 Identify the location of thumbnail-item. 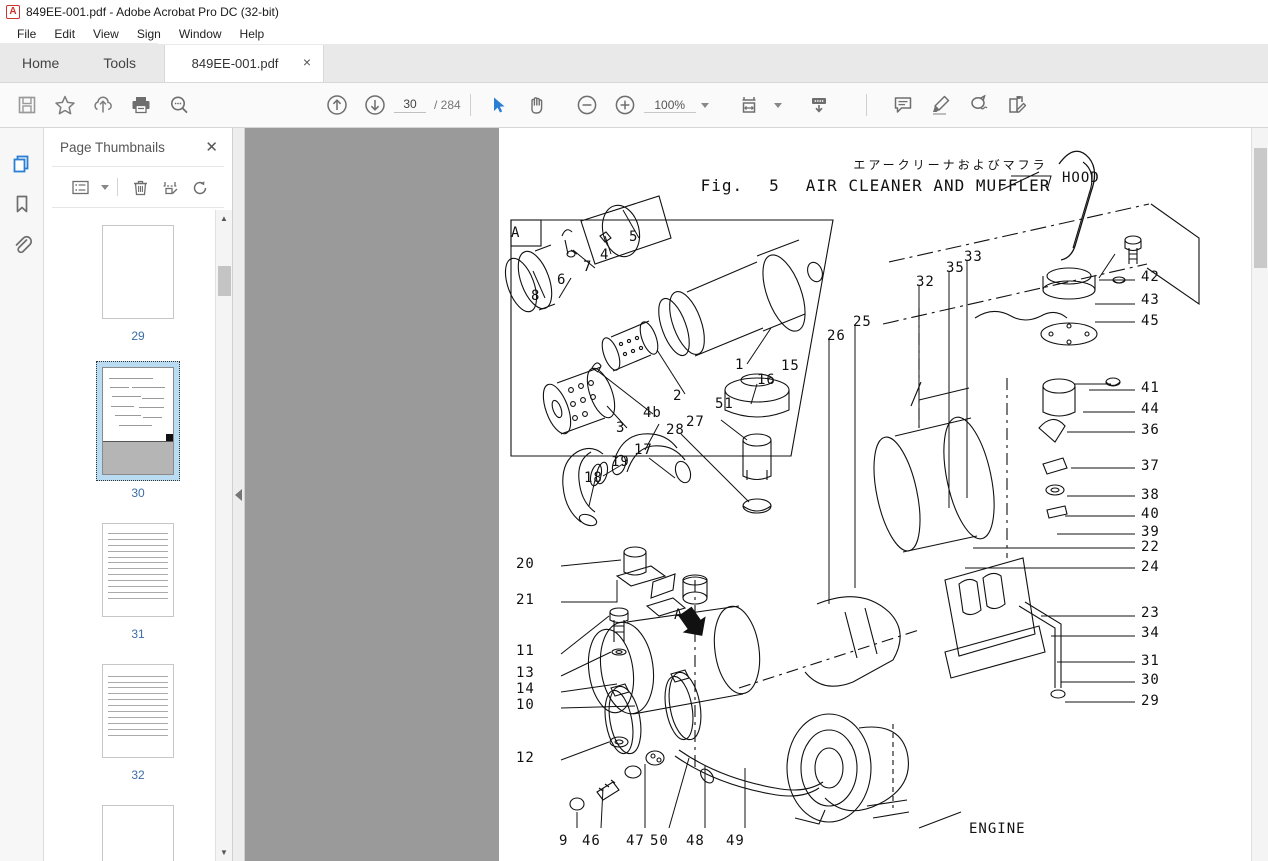
(138, 830).